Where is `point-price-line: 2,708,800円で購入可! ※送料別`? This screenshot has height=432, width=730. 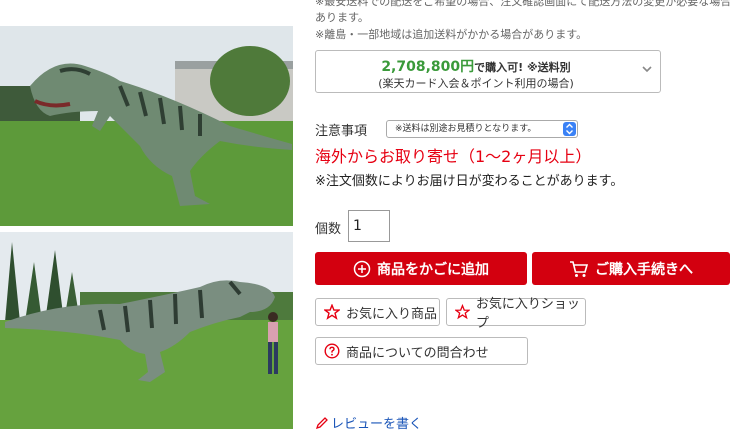 point-price-line: 2,708,800円で購入可! ※送料別 is located at coordinates (476, 66).